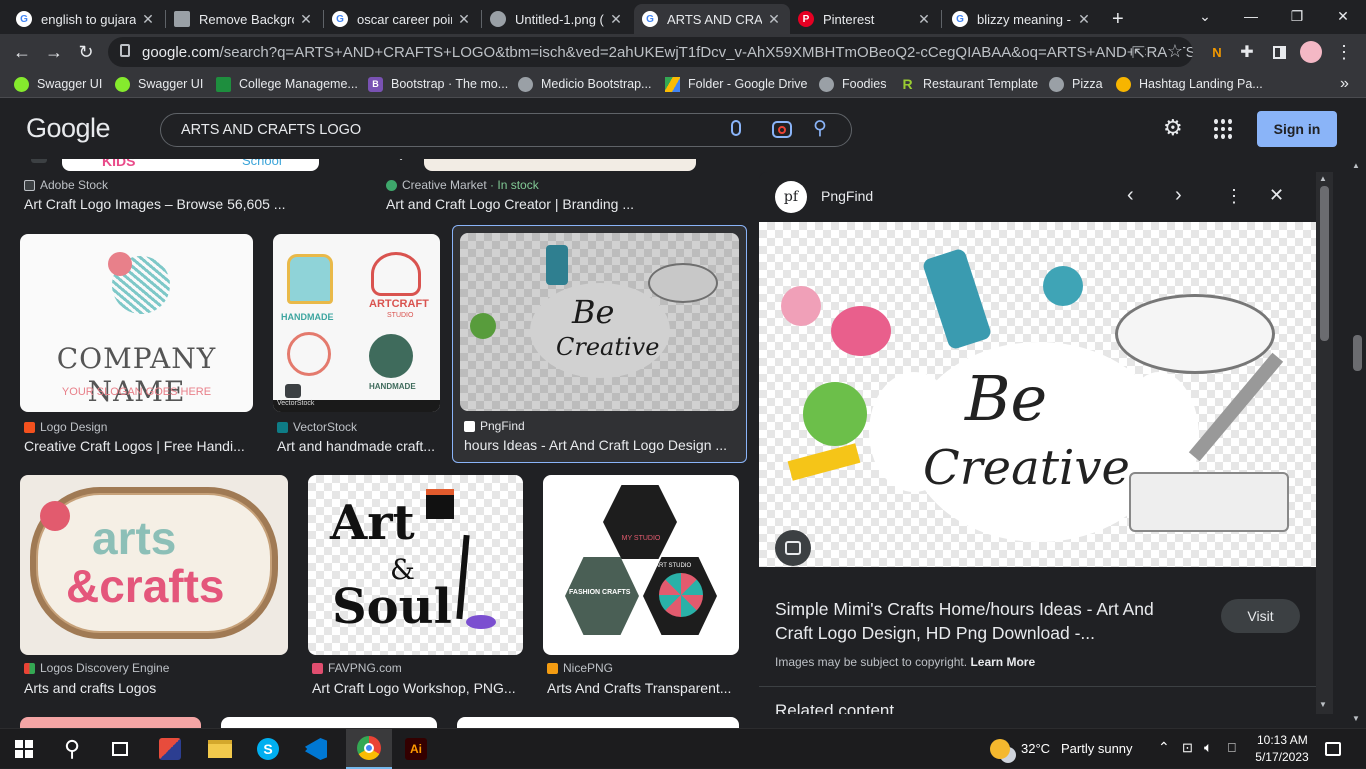  Describe the element at coordinates (712, 19) in the screenshot. I see `tab-arts-and-crafts: G ARTS AND CRAFTS ✕` at that location.